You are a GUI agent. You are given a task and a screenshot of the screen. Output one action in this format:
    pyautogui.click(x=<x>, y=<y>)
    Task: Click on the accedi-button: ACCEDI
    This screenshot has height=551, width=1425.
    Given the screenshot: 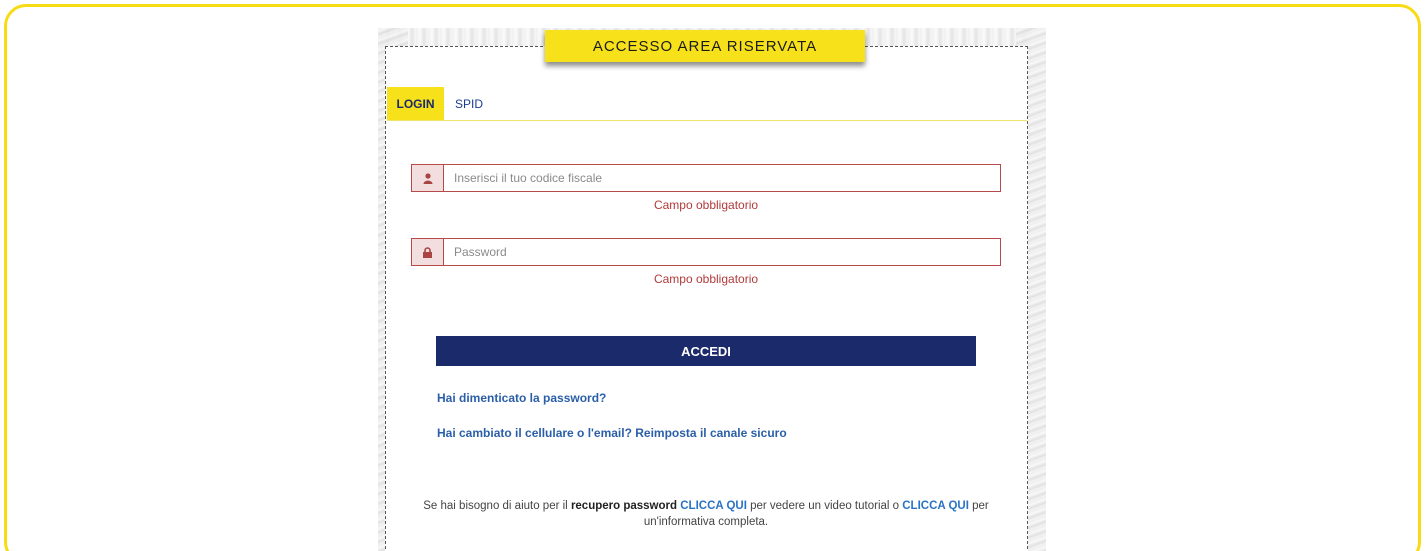 What is the action you would take?
    pyautogui.click(x=706, y=351)
    